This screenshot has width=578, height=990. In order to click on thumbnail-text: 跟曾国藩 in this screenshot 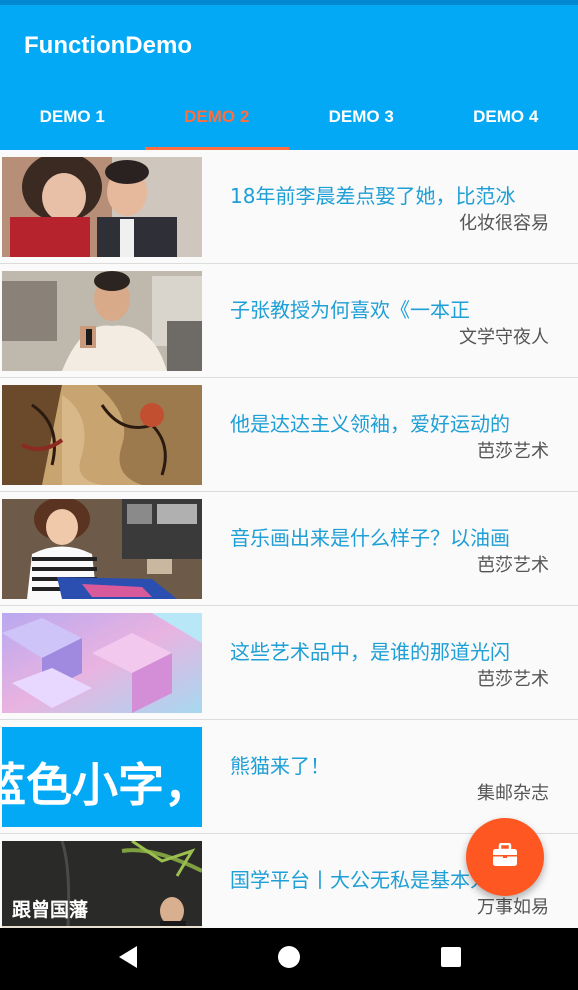, I will do `click(50, 910)`.